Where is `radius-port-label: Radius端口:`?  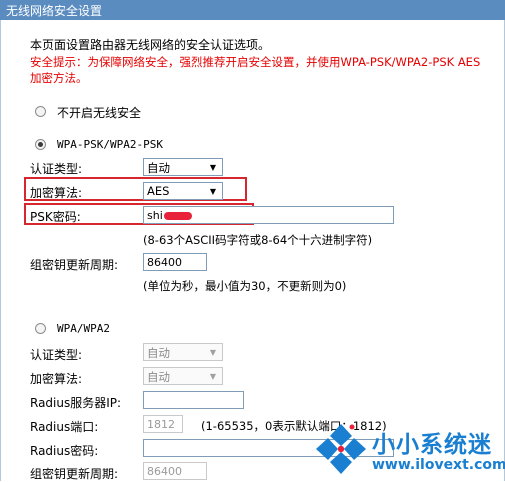 radius-port-label: Radius端口: is located at coordinates (64, 427).